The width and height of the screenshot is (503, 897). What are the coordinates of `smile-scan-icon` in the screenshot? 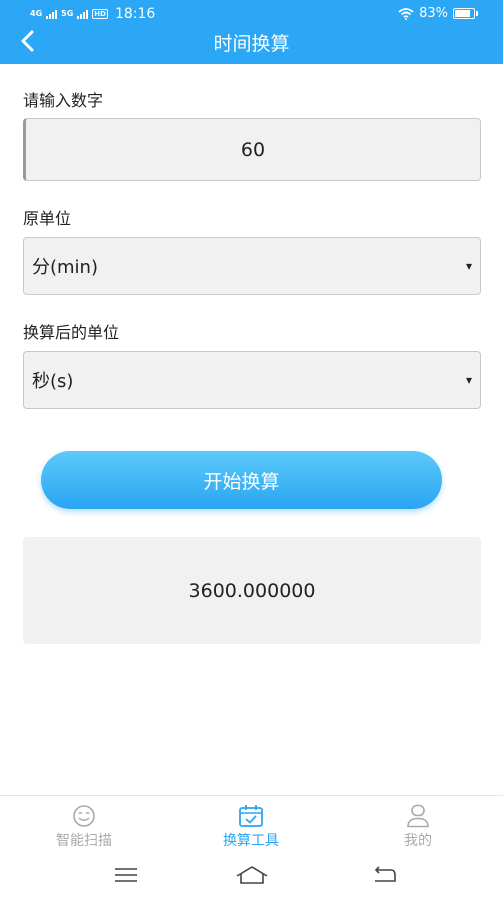 It's located at (84, 816).